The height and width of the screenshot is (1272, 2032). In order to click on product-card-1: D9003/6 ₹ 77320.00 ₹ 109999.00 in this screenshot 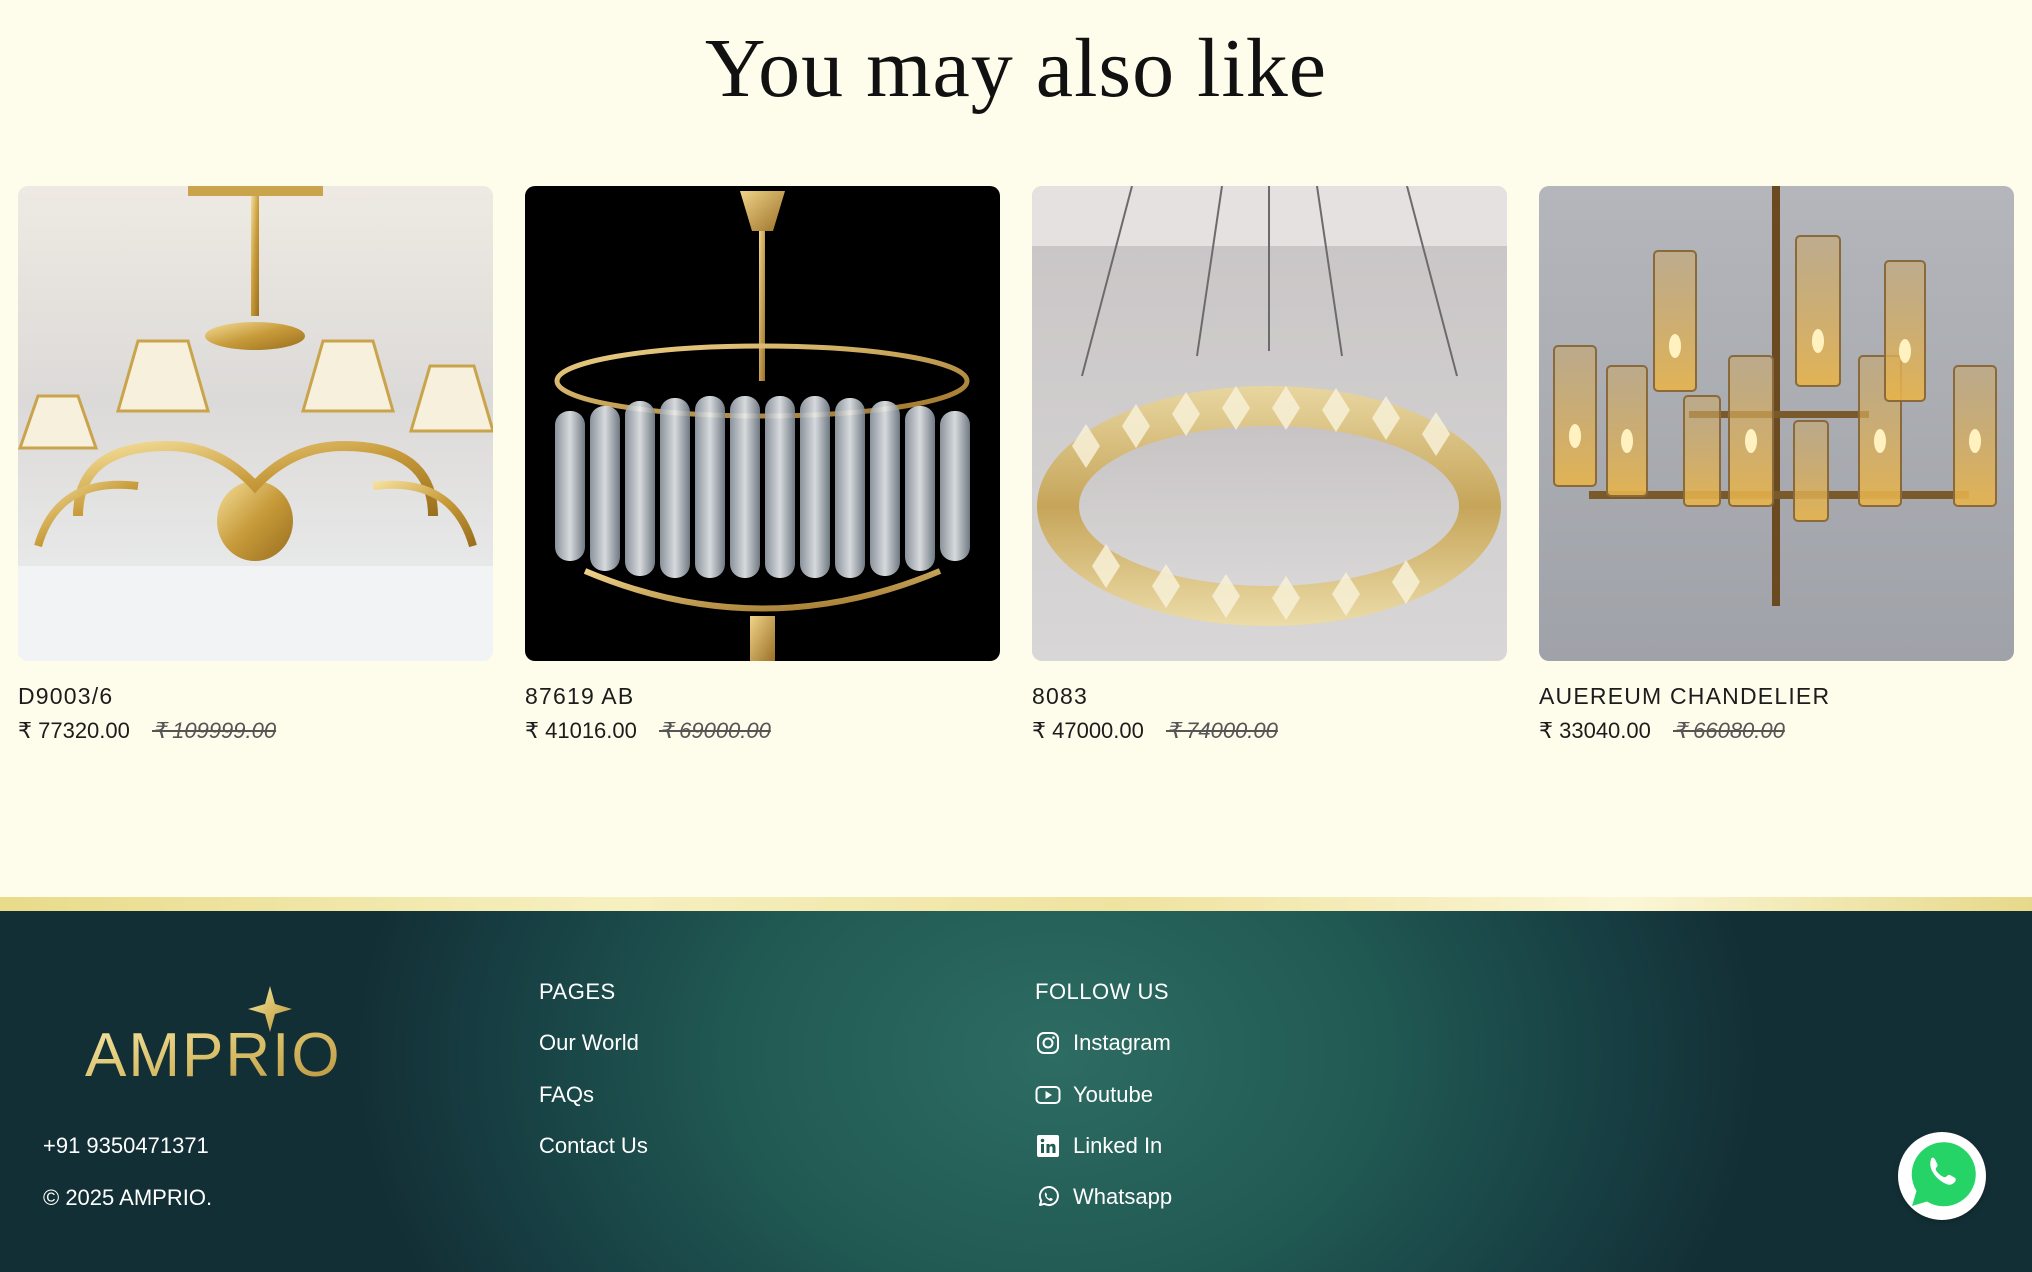, I will do `click(255, 465)`.